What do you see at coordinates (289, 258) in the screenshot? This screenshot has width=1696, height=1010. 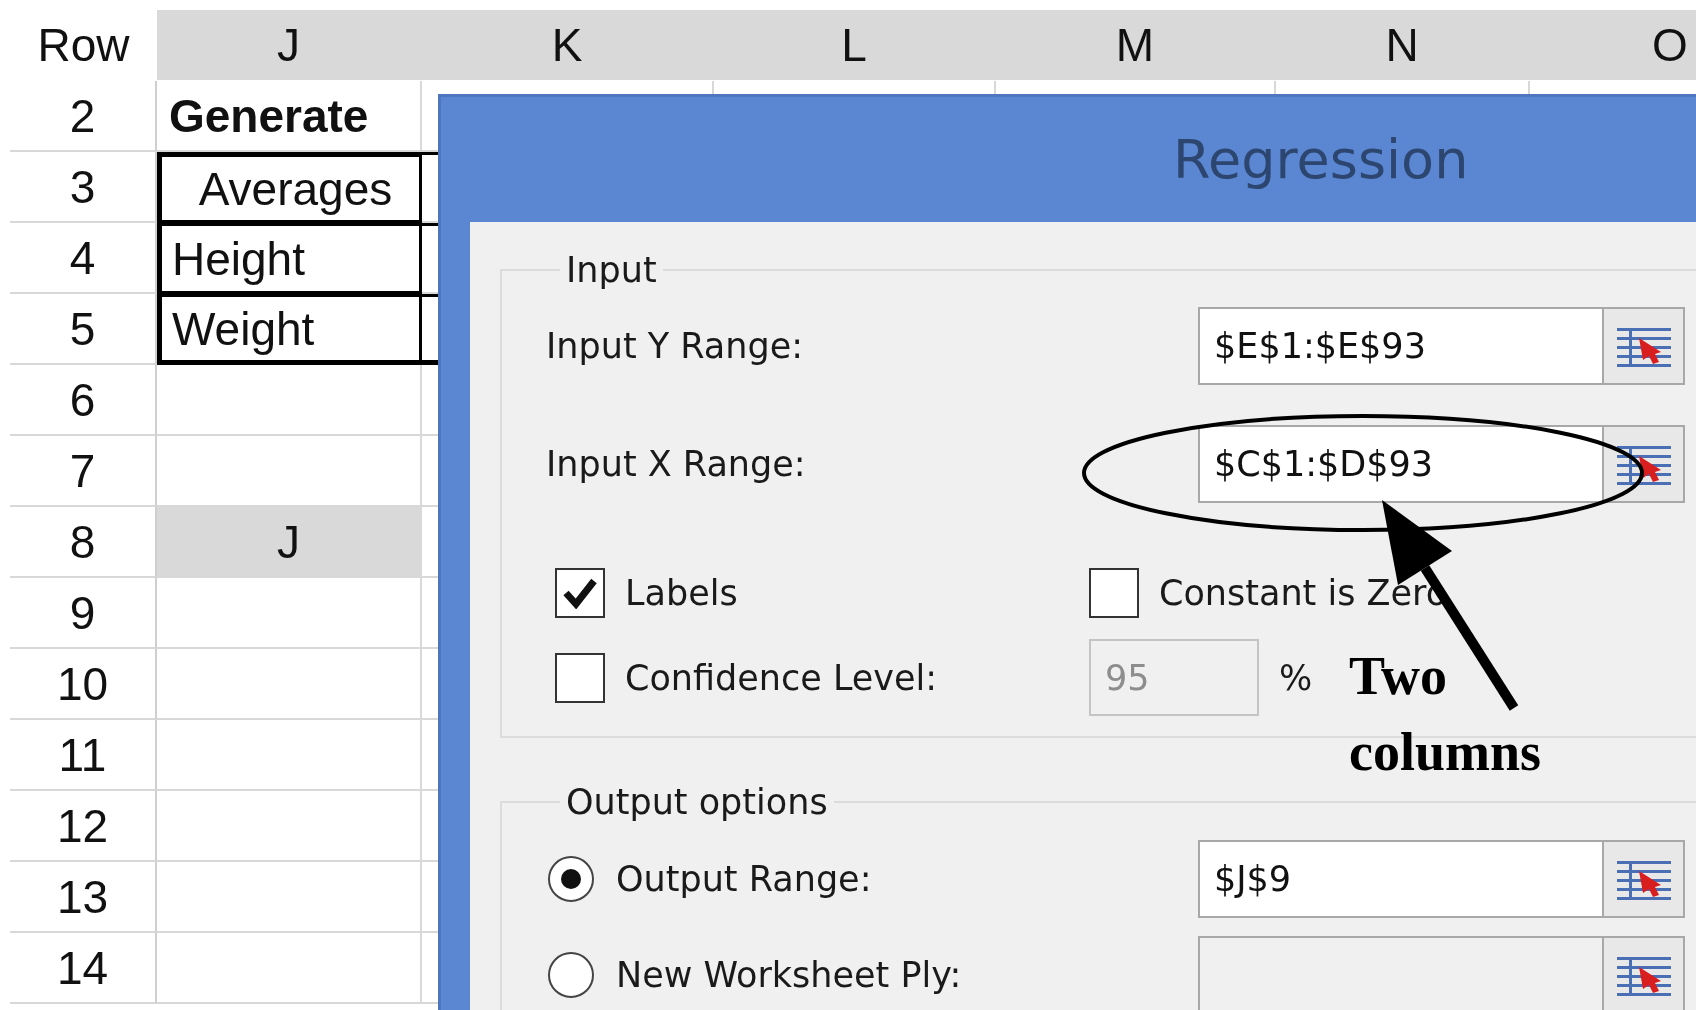 I see `table-cell: Height` at bounding box center [289, 258].